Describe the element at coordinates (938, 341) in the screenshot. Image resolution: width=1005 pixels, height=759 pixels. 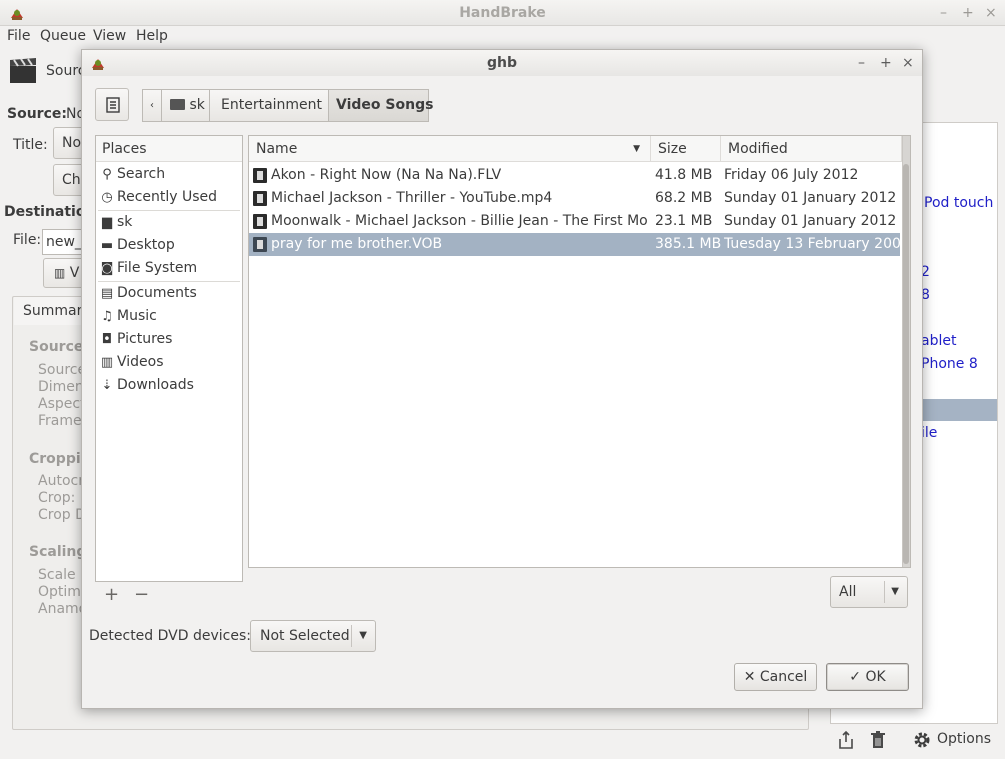
I see `preset-item: ablet` at that location.